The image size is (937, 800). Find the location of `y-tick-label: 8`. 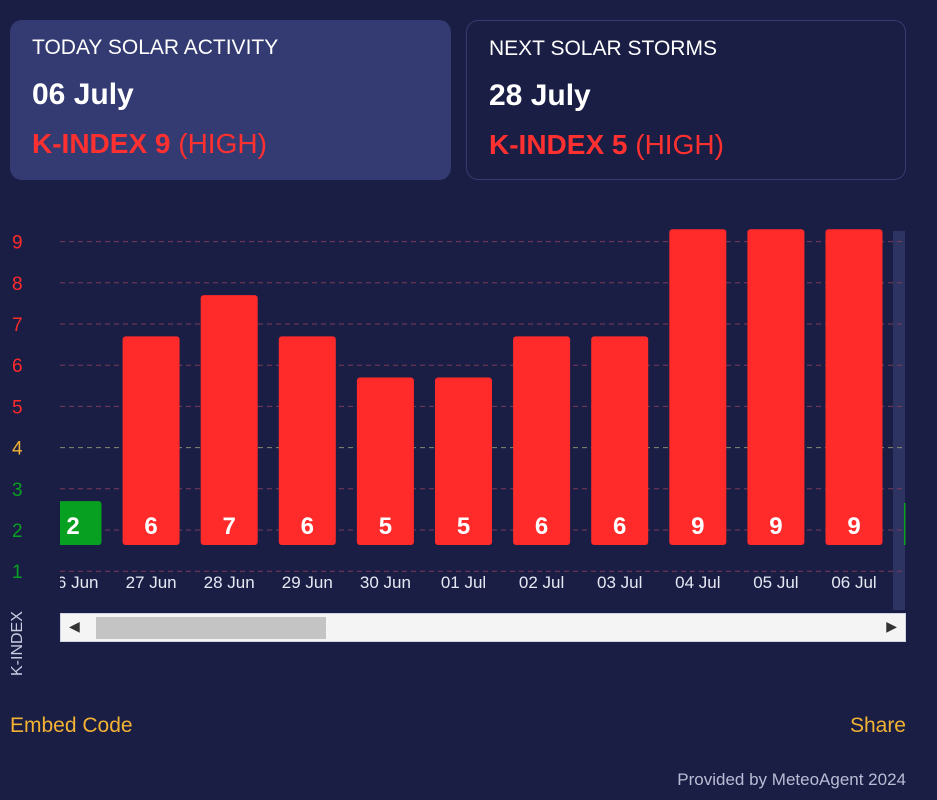

y-tick-label: 8 is located at coordinates (17, 284).